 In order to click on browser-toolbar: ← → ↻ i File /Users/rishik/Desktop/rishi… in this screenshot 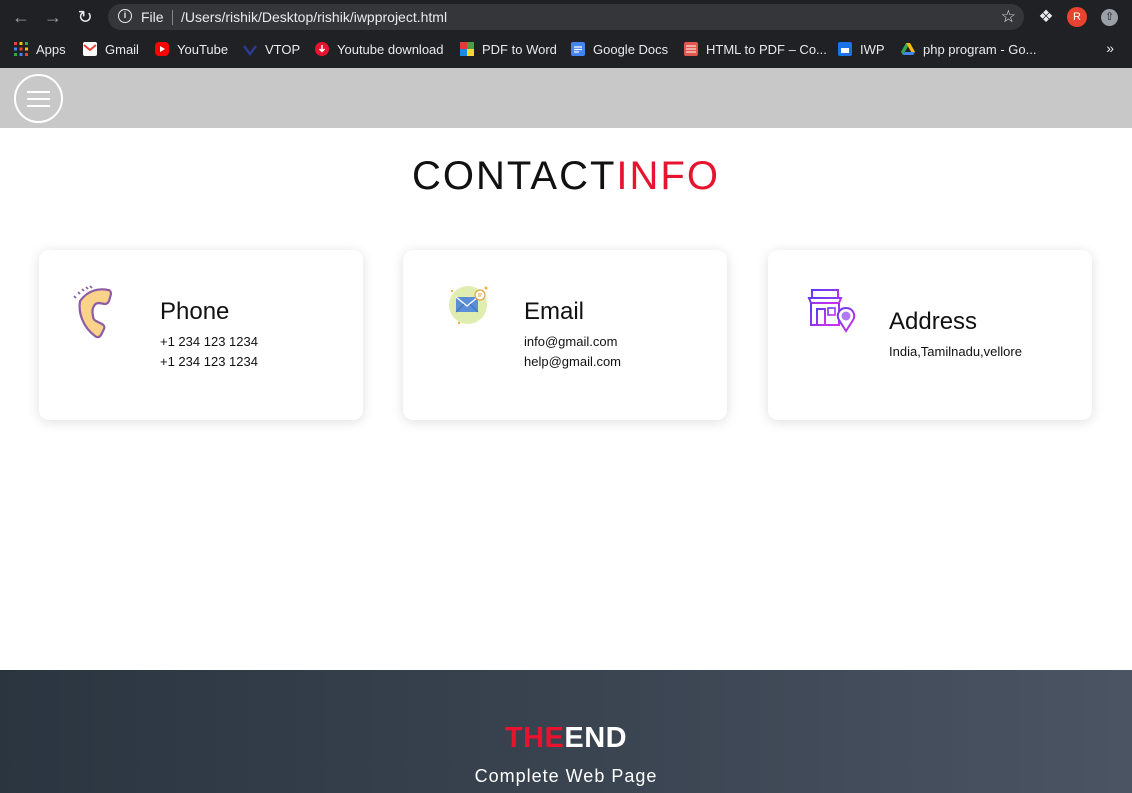, I will do `click(566, 17)`.